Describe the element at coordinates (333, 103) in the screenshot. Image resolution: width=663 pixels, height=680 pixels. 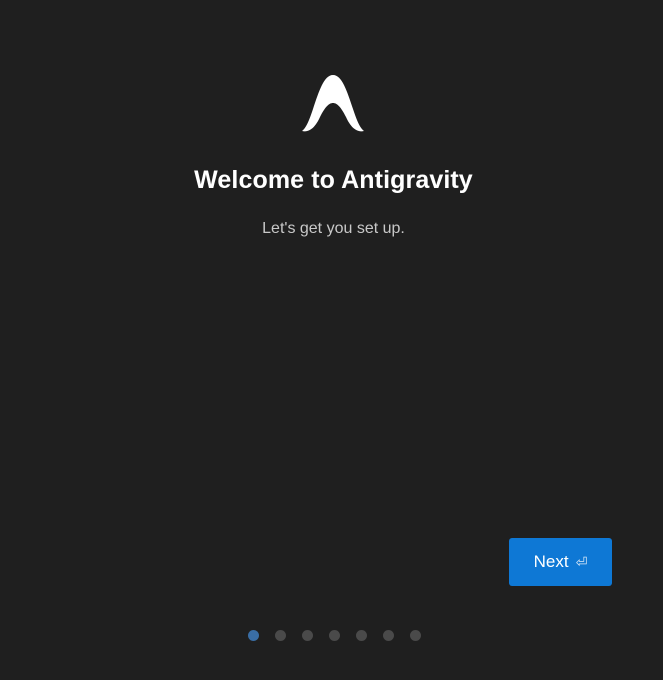
I see `antigravity-logo-icon` at that location.